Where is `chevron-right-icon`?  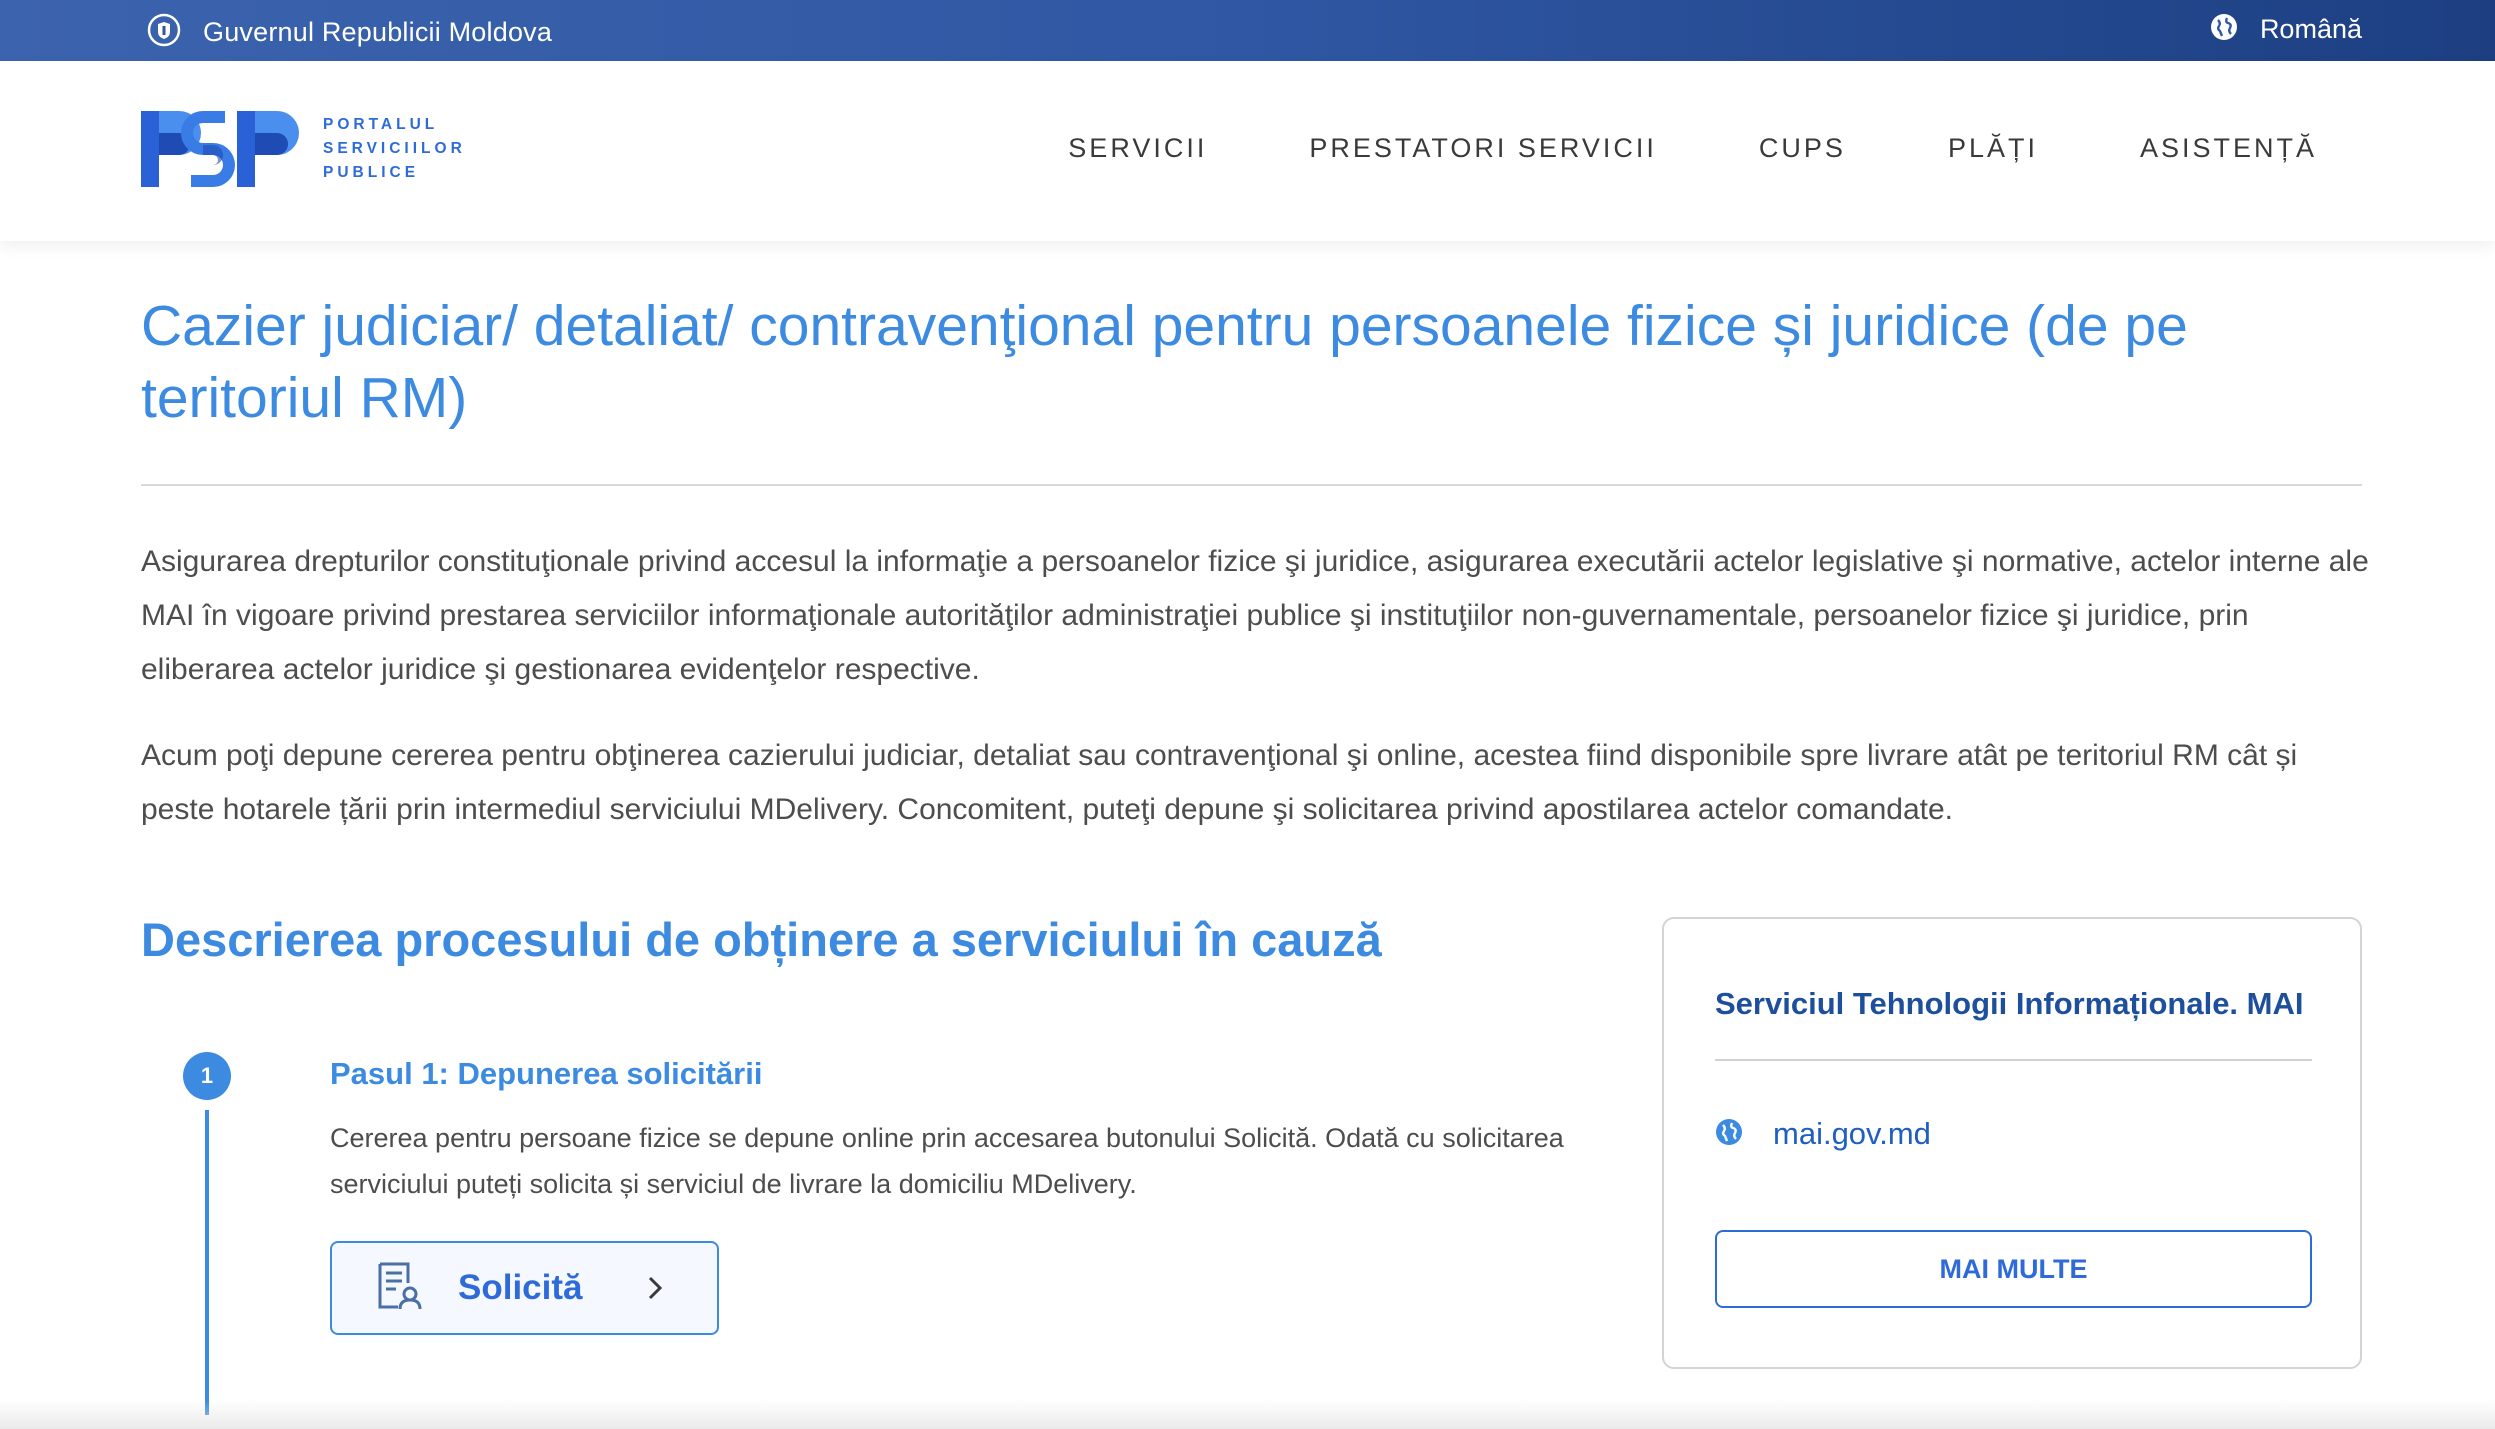 chevron-right-icon is located at coordinates (655, 1290).